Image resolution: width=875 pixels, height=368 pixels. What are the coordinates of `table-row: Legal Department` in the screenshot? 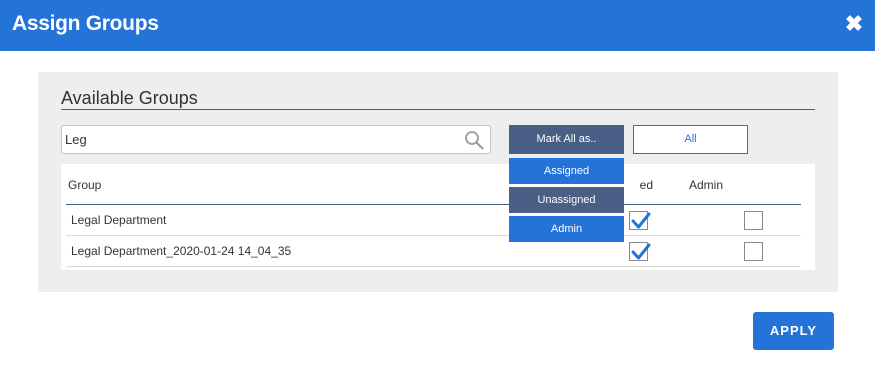 It's located at (433, 220).